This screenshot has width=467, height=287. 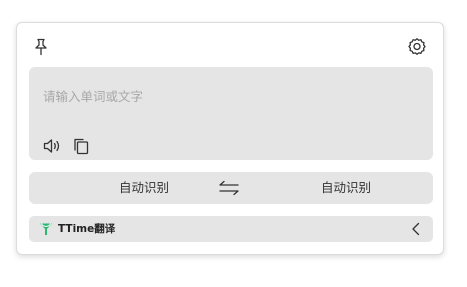 What do you see at coordinates (346, 188) in the screenshot?
I see `target-language-select: 自动识别` at bounding box center [346, 188].